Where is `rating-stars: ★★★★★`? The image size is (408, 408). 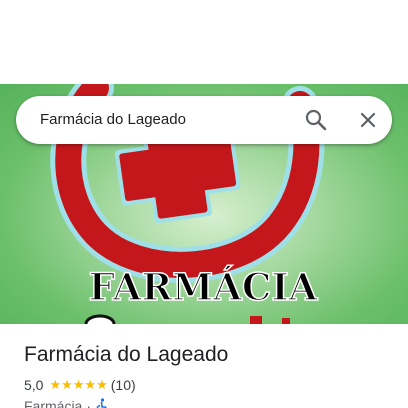
rating-stars: ★★★★★ is located at coordinates (78, 384).